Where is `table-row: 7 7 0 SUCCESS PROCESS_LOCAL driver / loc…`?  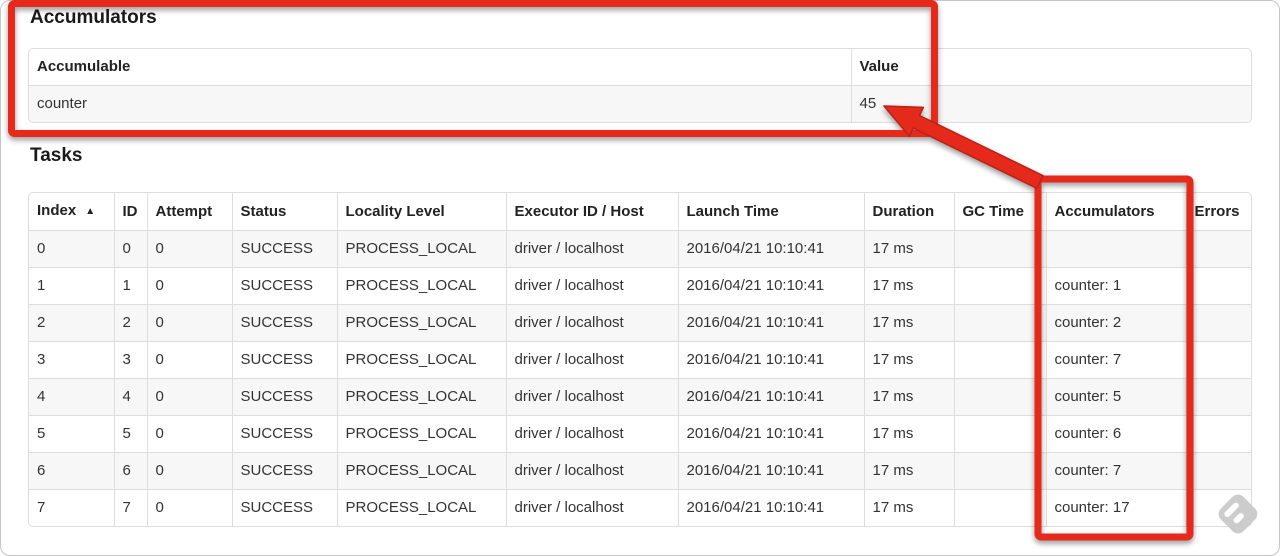
table-row: 7 7 0 SUCCESS PROCESS_LOCAL driver / loc… is located at coordinates (640, 507).